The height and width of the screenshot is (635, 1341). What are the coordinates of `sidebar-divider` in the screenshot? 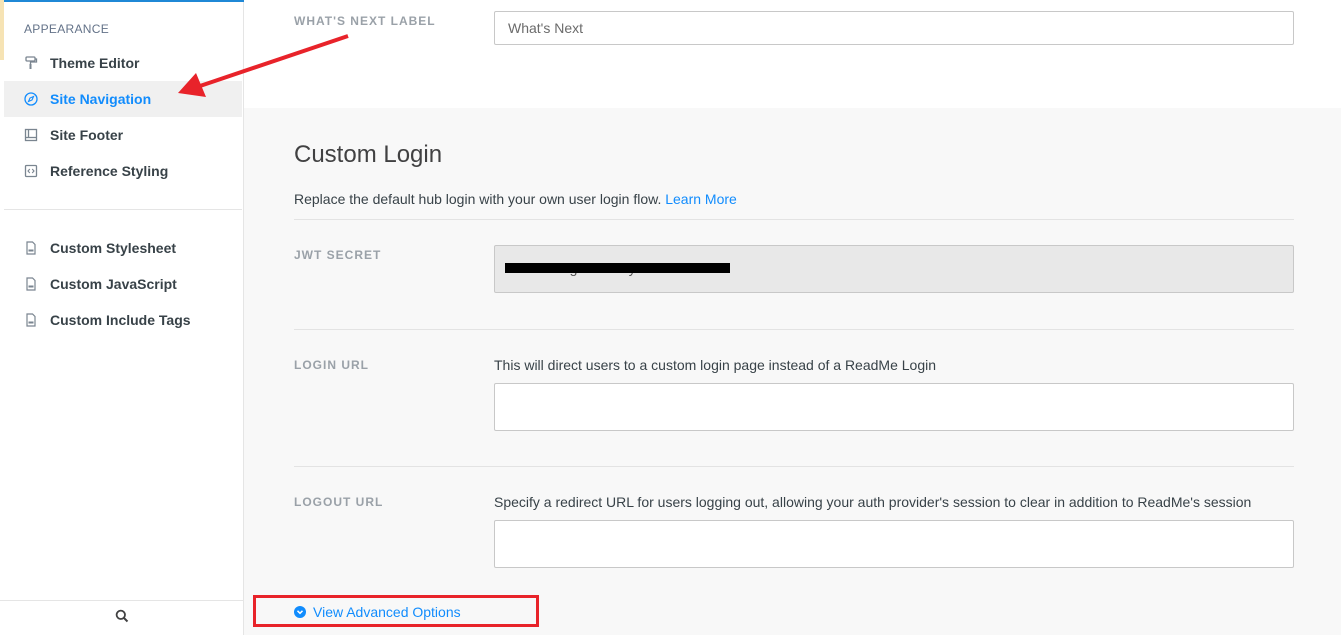 It's located at (123, 209).